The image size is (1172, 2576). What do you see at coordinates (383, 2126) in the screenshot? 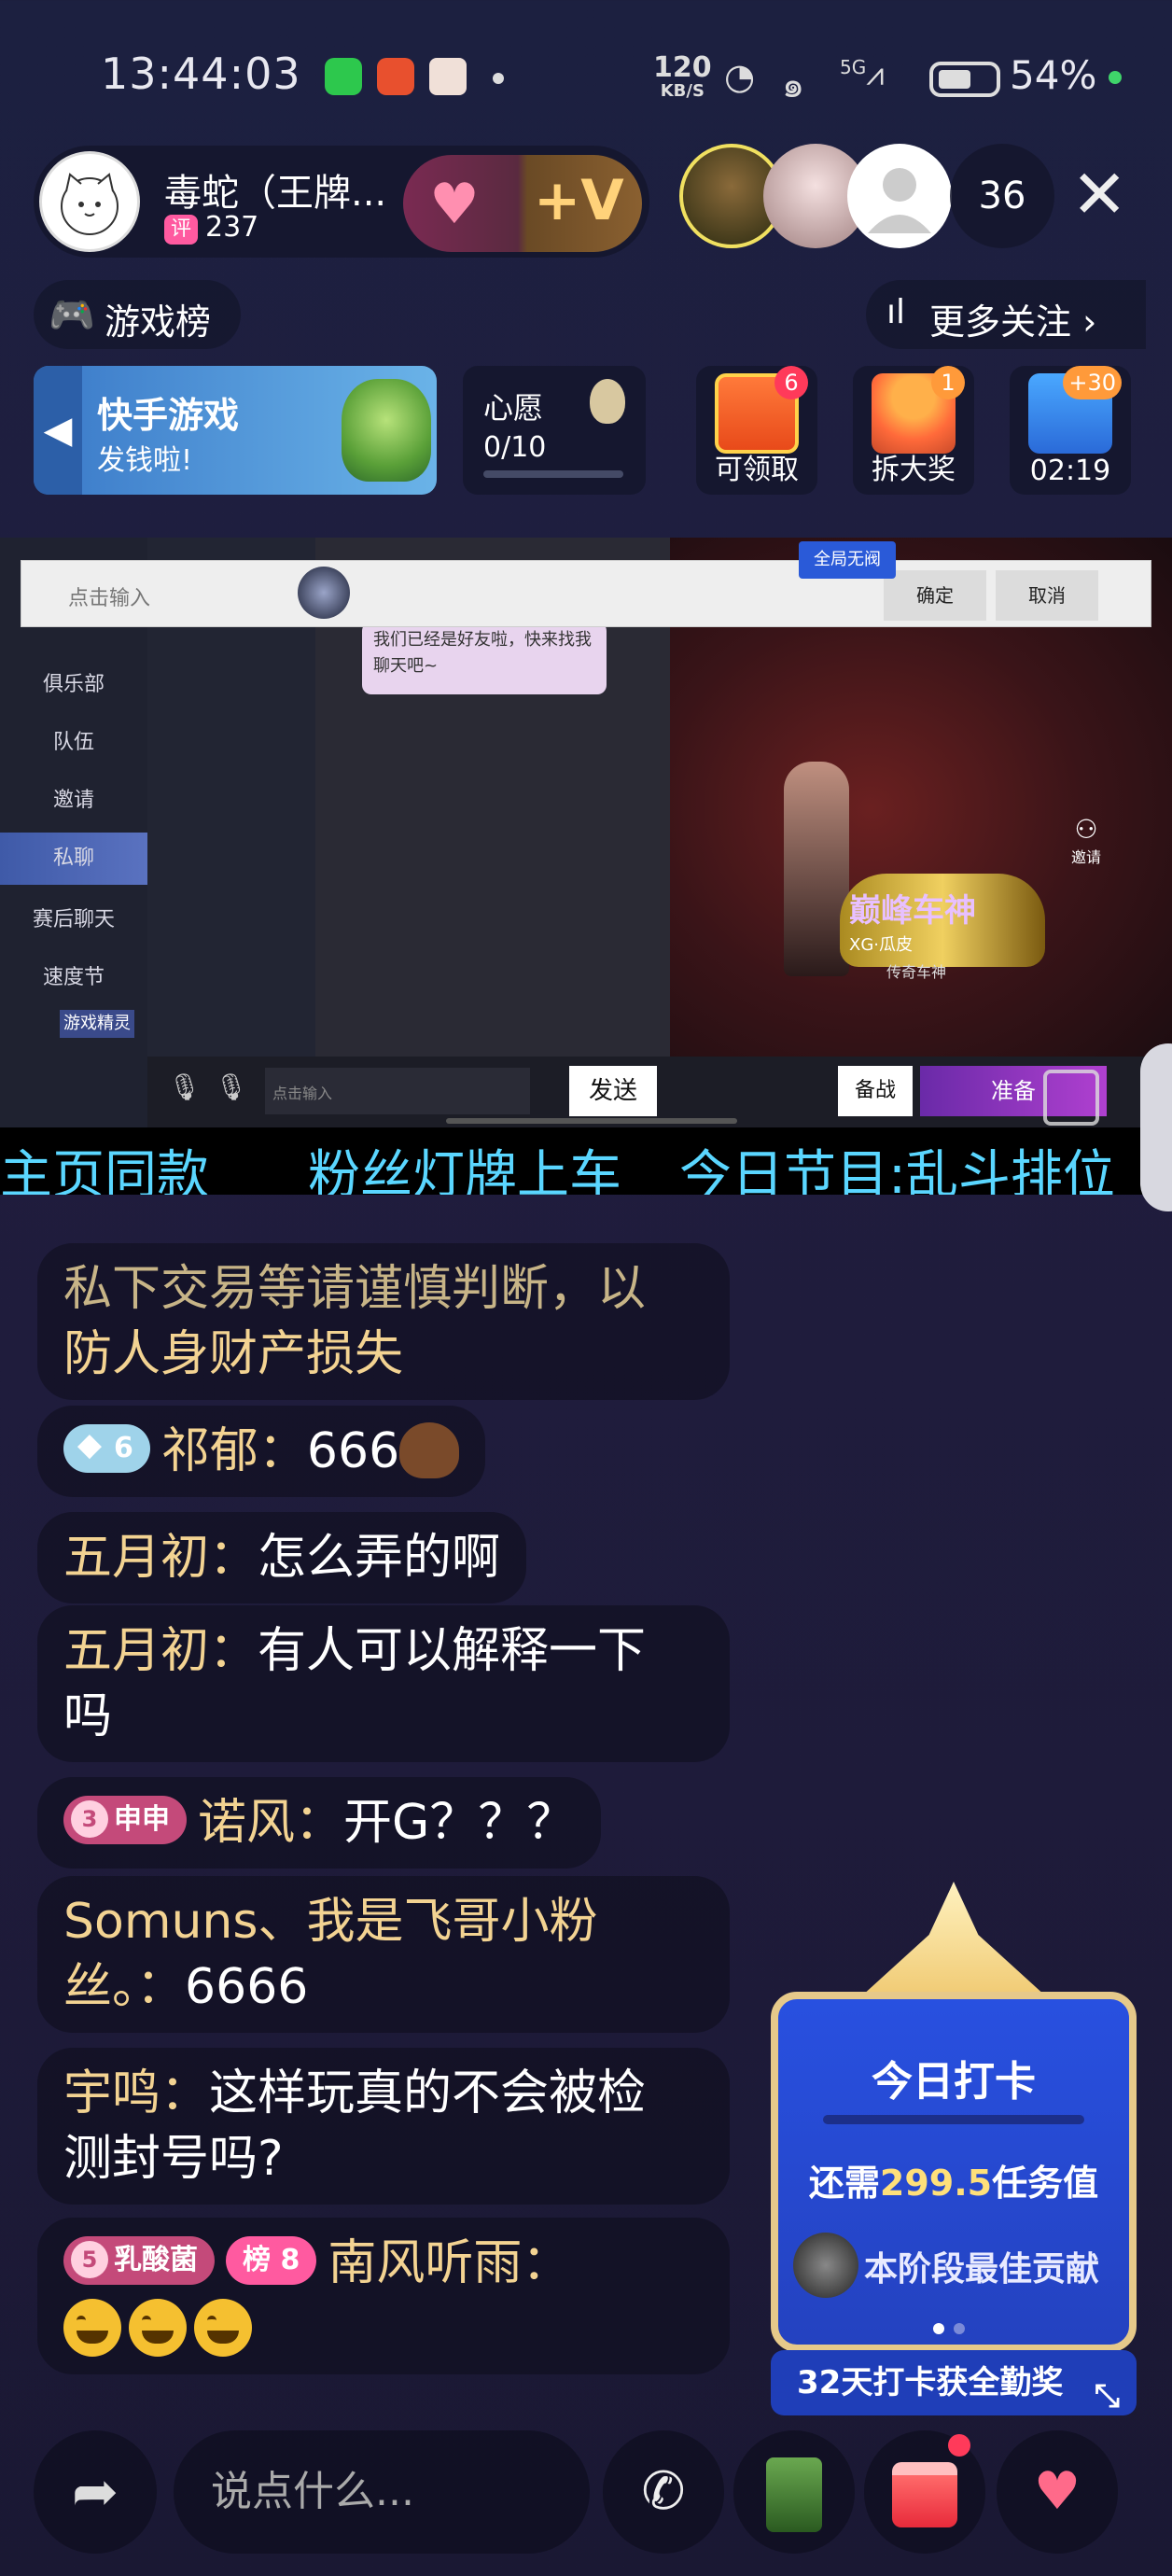
I see `chat-message: 宇鸣：这样玩真的不会被检 测封号吗?` at bounding box center [383, 2126].